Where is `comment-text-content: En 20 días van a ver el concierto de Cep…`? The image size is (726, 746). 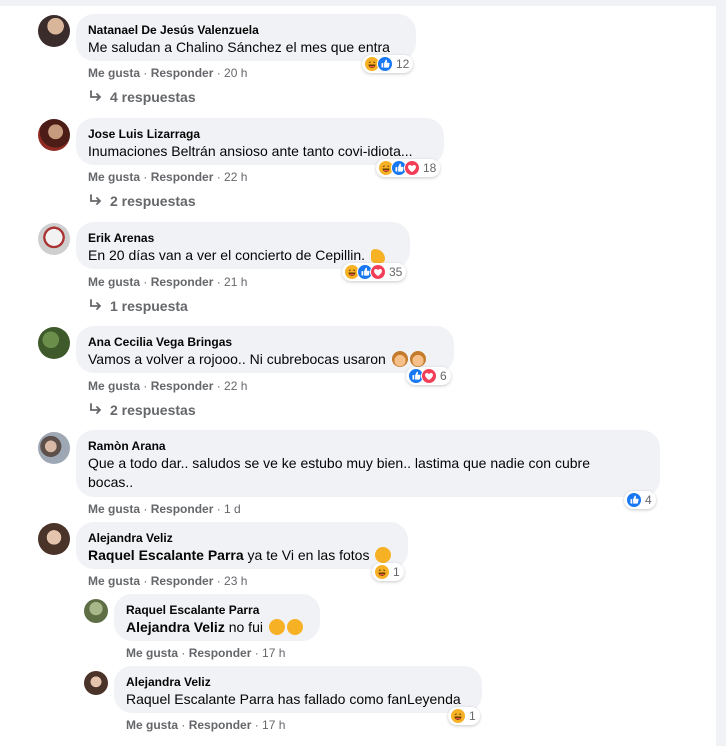 comment-text-content: En 20 días van a ver el concierto de Cep… is located at coordinates (227, 255).